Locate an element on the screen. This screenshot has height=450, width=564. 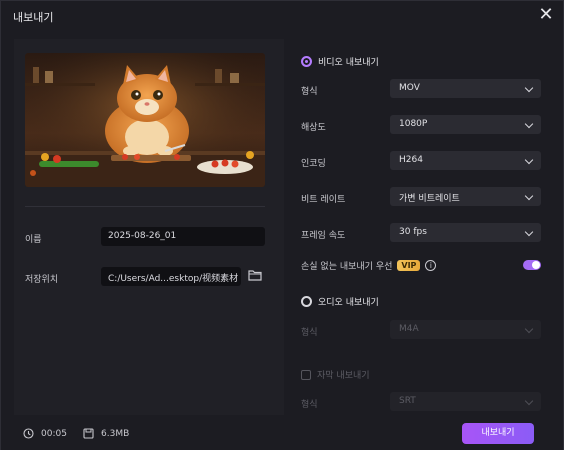
export-button: 내보내기 is located at coordinates (498, 433).